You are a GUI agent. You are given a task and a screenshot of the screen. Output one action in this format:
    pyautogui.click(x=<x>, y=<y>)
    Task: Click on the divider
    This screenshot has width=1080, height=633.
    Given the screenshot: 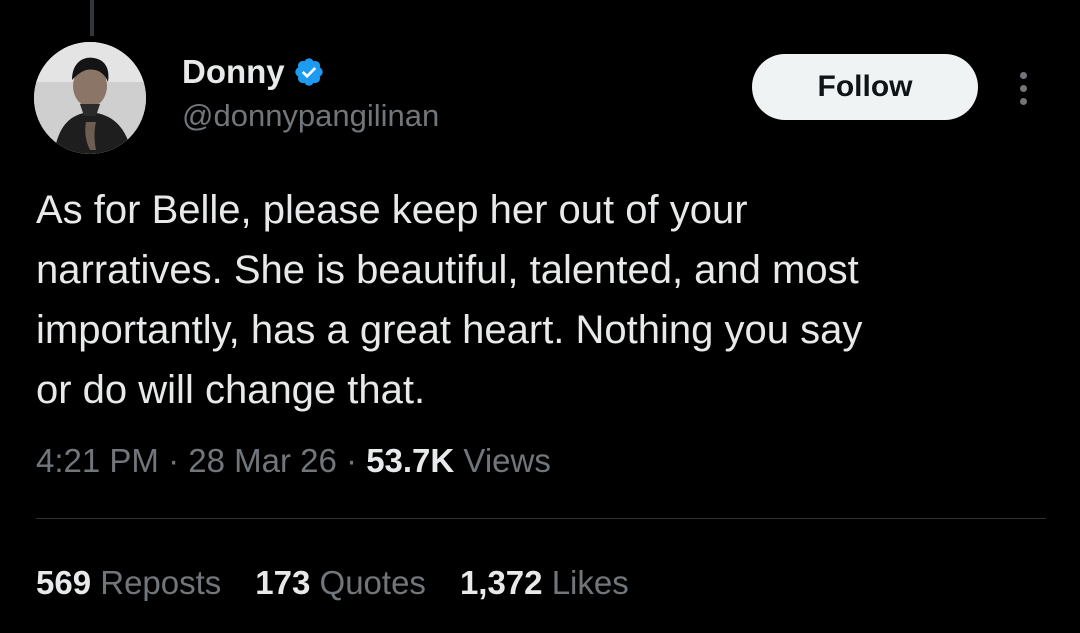 What is the action you would take?
    pyautogui.click(x=541, y=518)
    